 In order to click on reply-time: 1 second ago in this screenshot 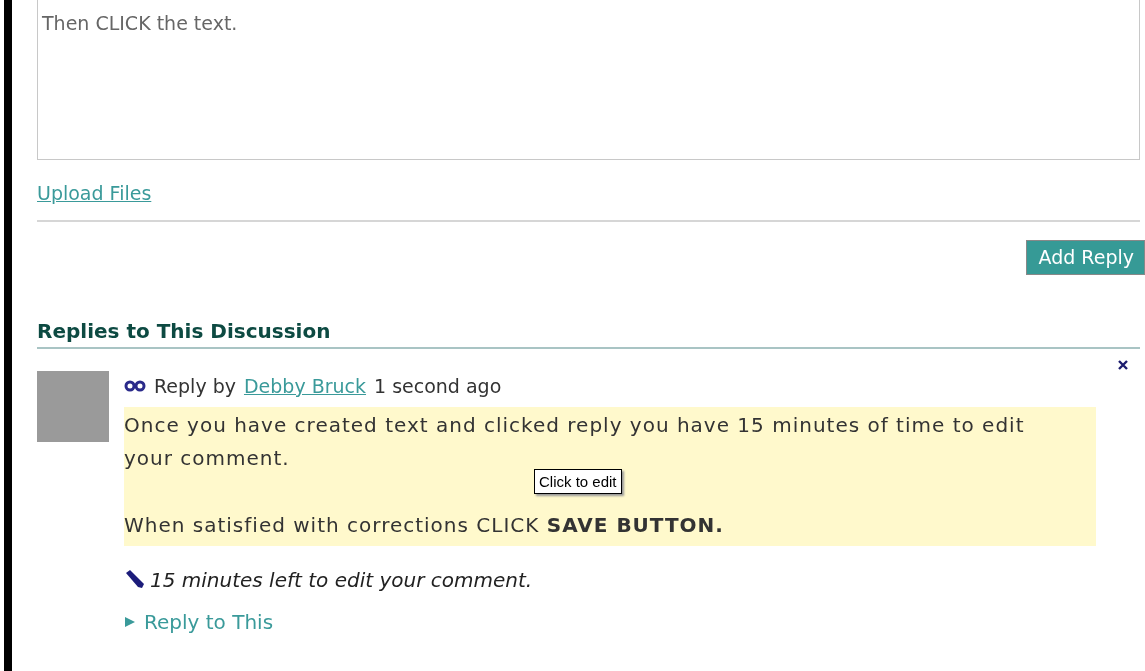, I will do `click(438, 386)`.